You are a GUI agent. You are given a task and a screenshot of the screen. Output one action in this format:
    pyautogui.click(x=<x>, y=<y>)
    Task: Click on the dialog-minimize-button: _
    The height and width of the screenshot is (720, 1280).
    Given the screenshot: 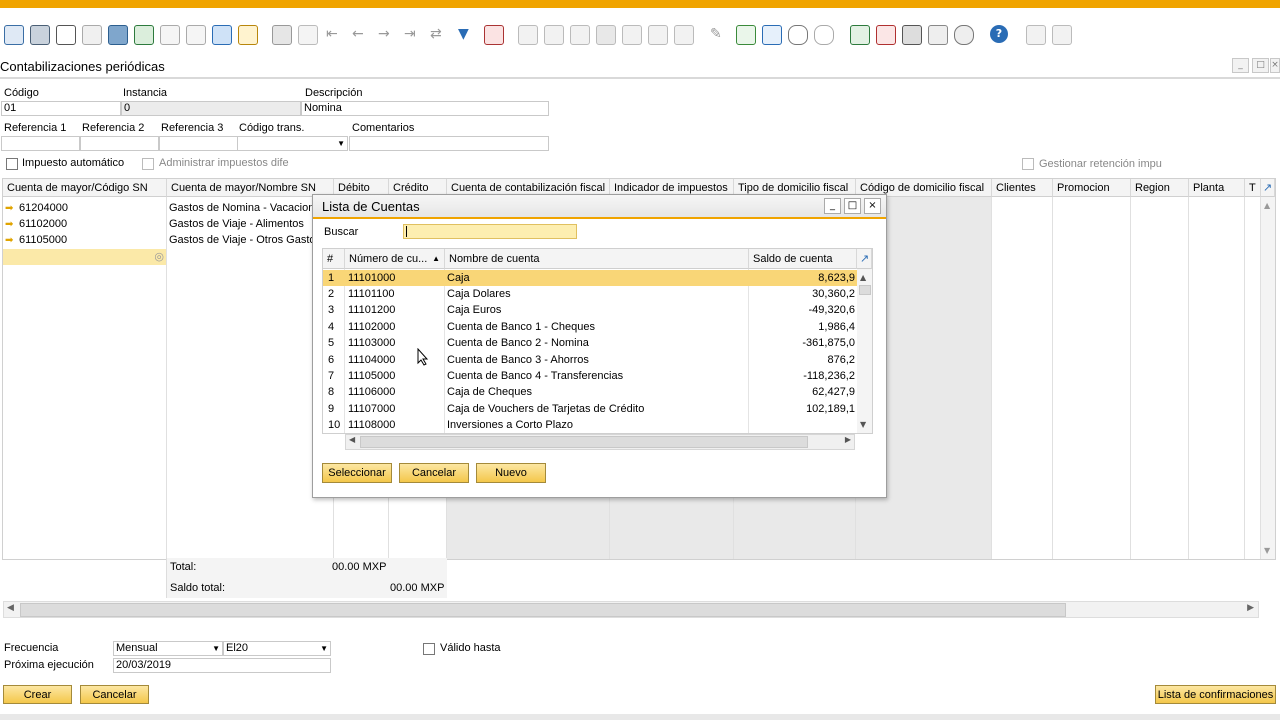 What is the action you would take?
    pyautogui.click(x=832, y=206)
    